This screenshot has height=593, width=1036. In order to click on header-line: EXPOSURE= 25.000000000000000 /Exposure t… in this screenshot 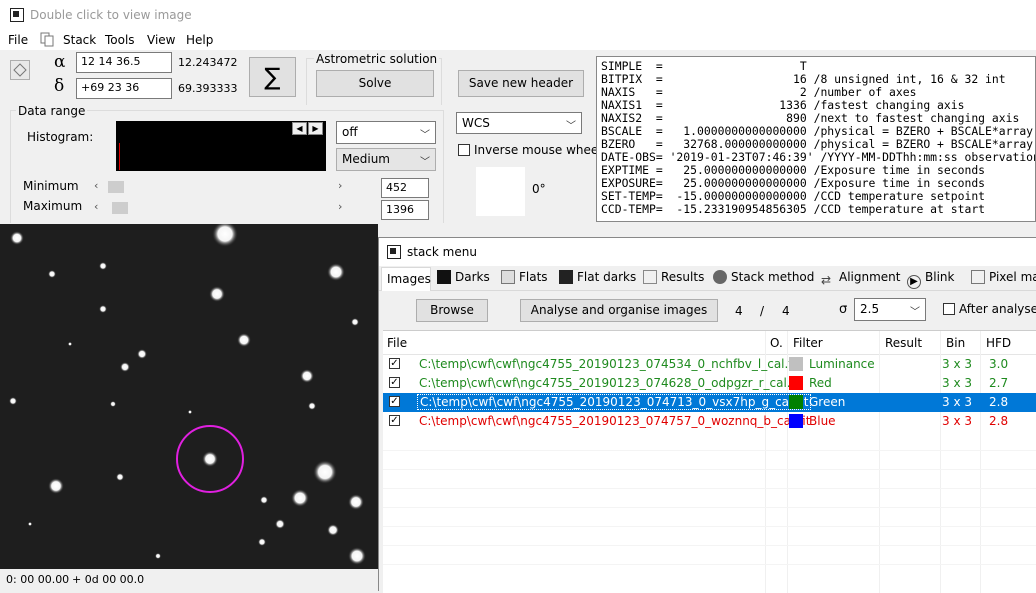, I will do `click(793, 183)`.